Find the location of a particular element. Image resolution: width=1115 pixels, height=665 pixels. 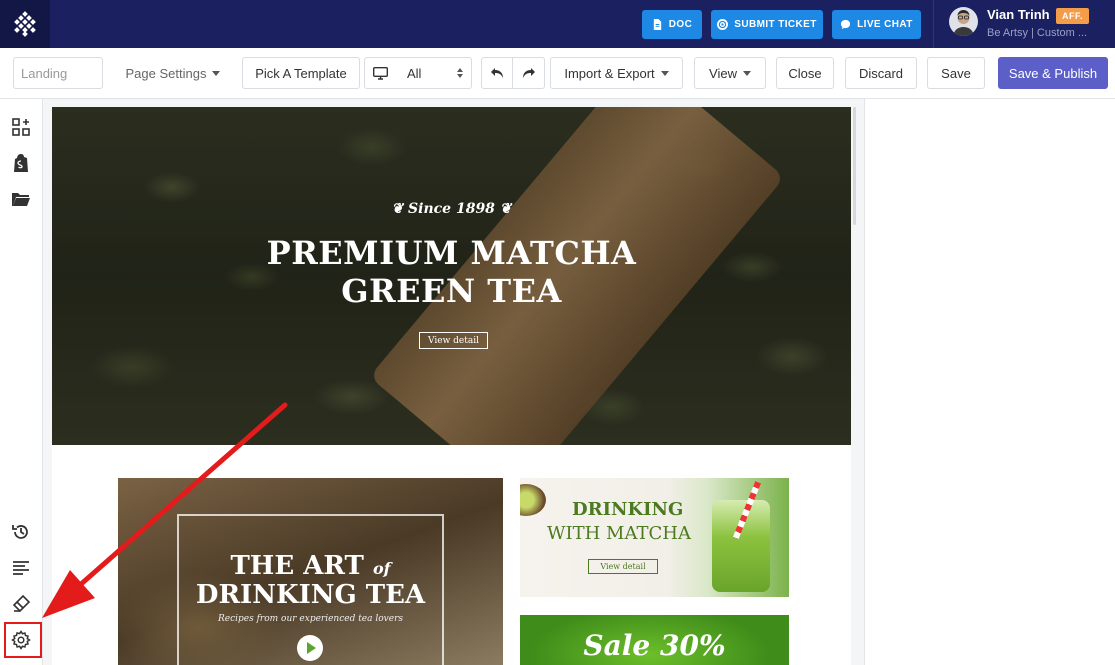

redo-button is located at coordinates (528, 73).